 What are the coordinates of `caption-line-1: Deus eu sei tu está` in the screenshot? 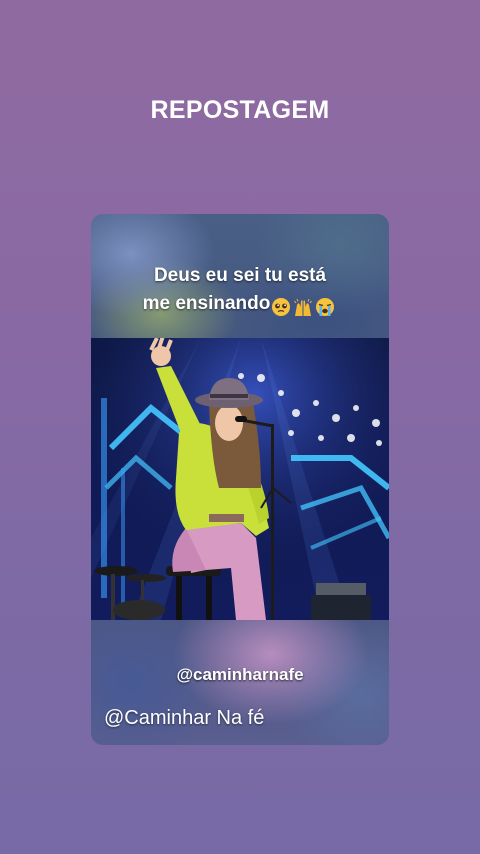 It's located at (240, 275).